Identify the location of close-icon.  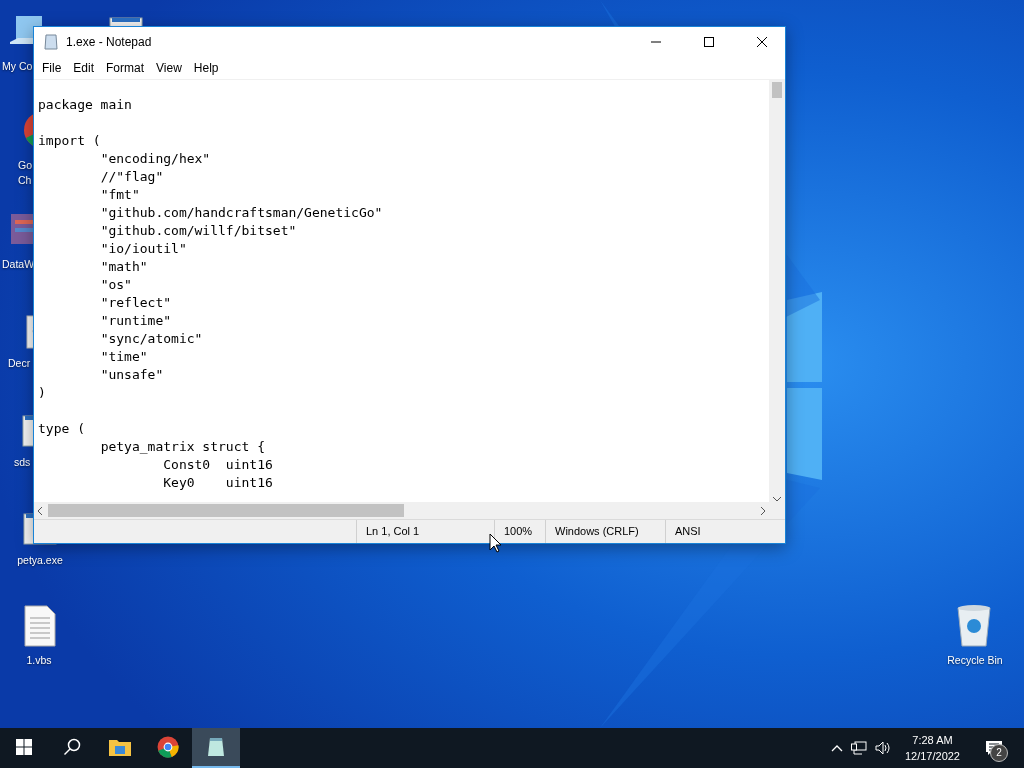
(762, 42).